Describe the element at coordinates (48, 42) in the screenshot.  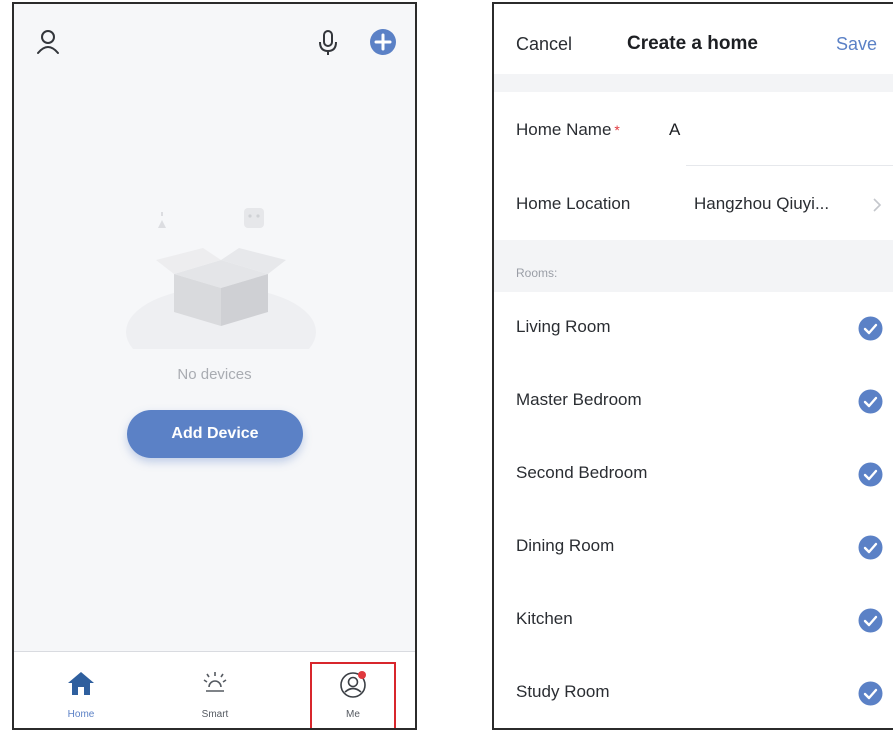
I see `user-icon` at that location.